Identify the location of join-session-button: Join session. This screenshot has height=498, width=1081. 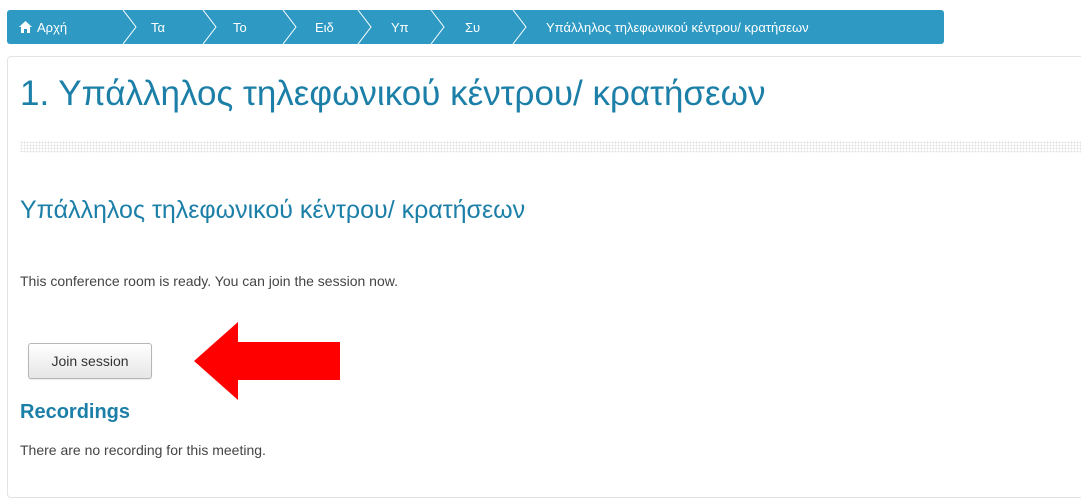
(90, 361).